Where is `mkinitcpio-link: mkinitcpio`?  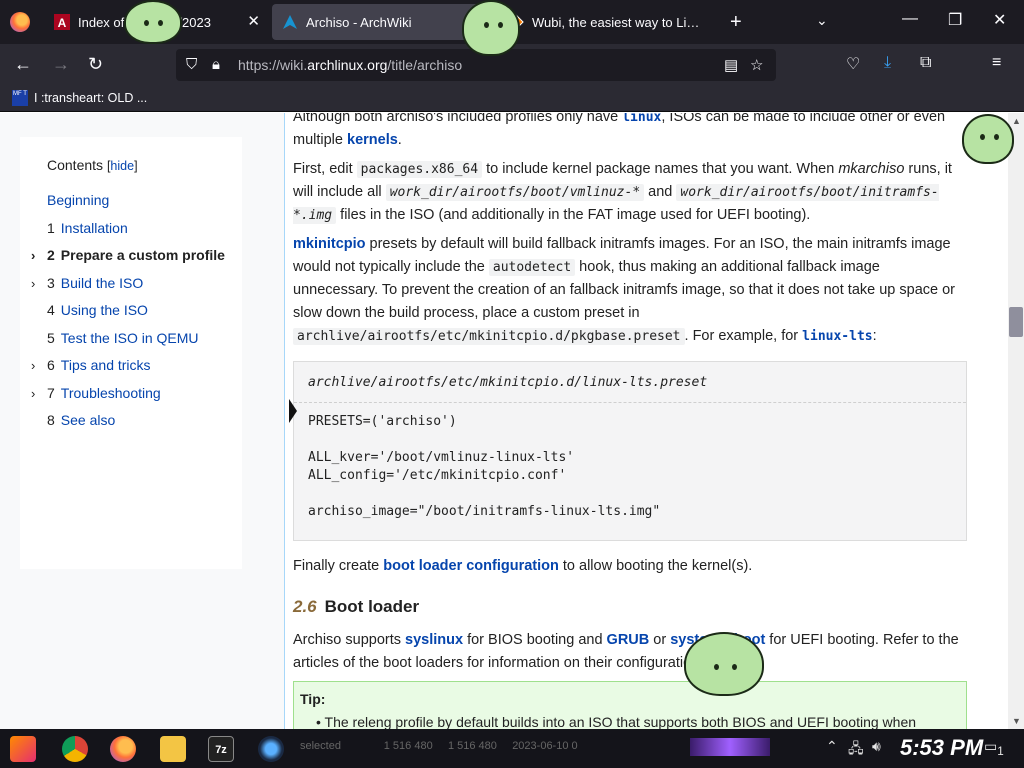
mkinitcpio-link: mkinitcpio is located at coordinates (329, 244).